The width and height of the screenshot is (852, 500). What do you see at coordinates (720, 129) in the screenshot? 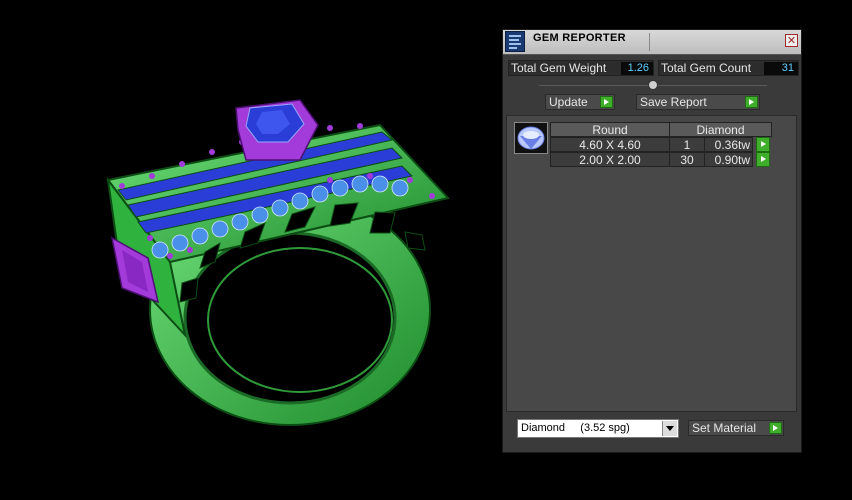
I see `table-header-material: Diamond` at bounding box center [720, 129].